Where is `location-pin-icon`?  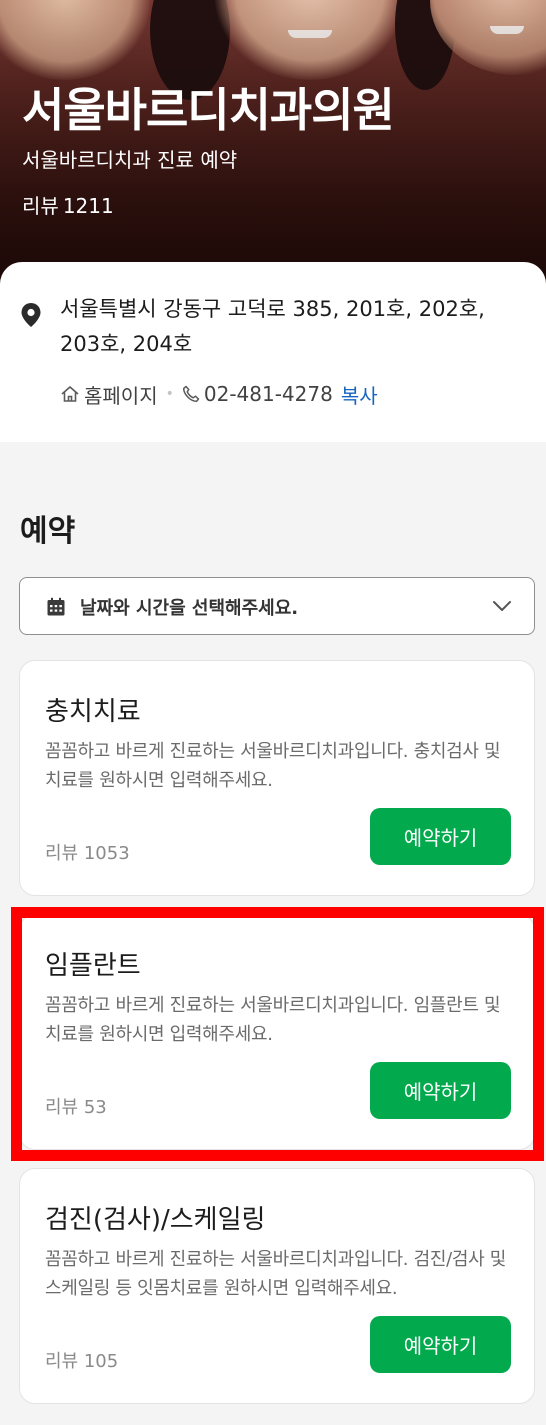
location-pin-icon is located at coordinates (31, 315).